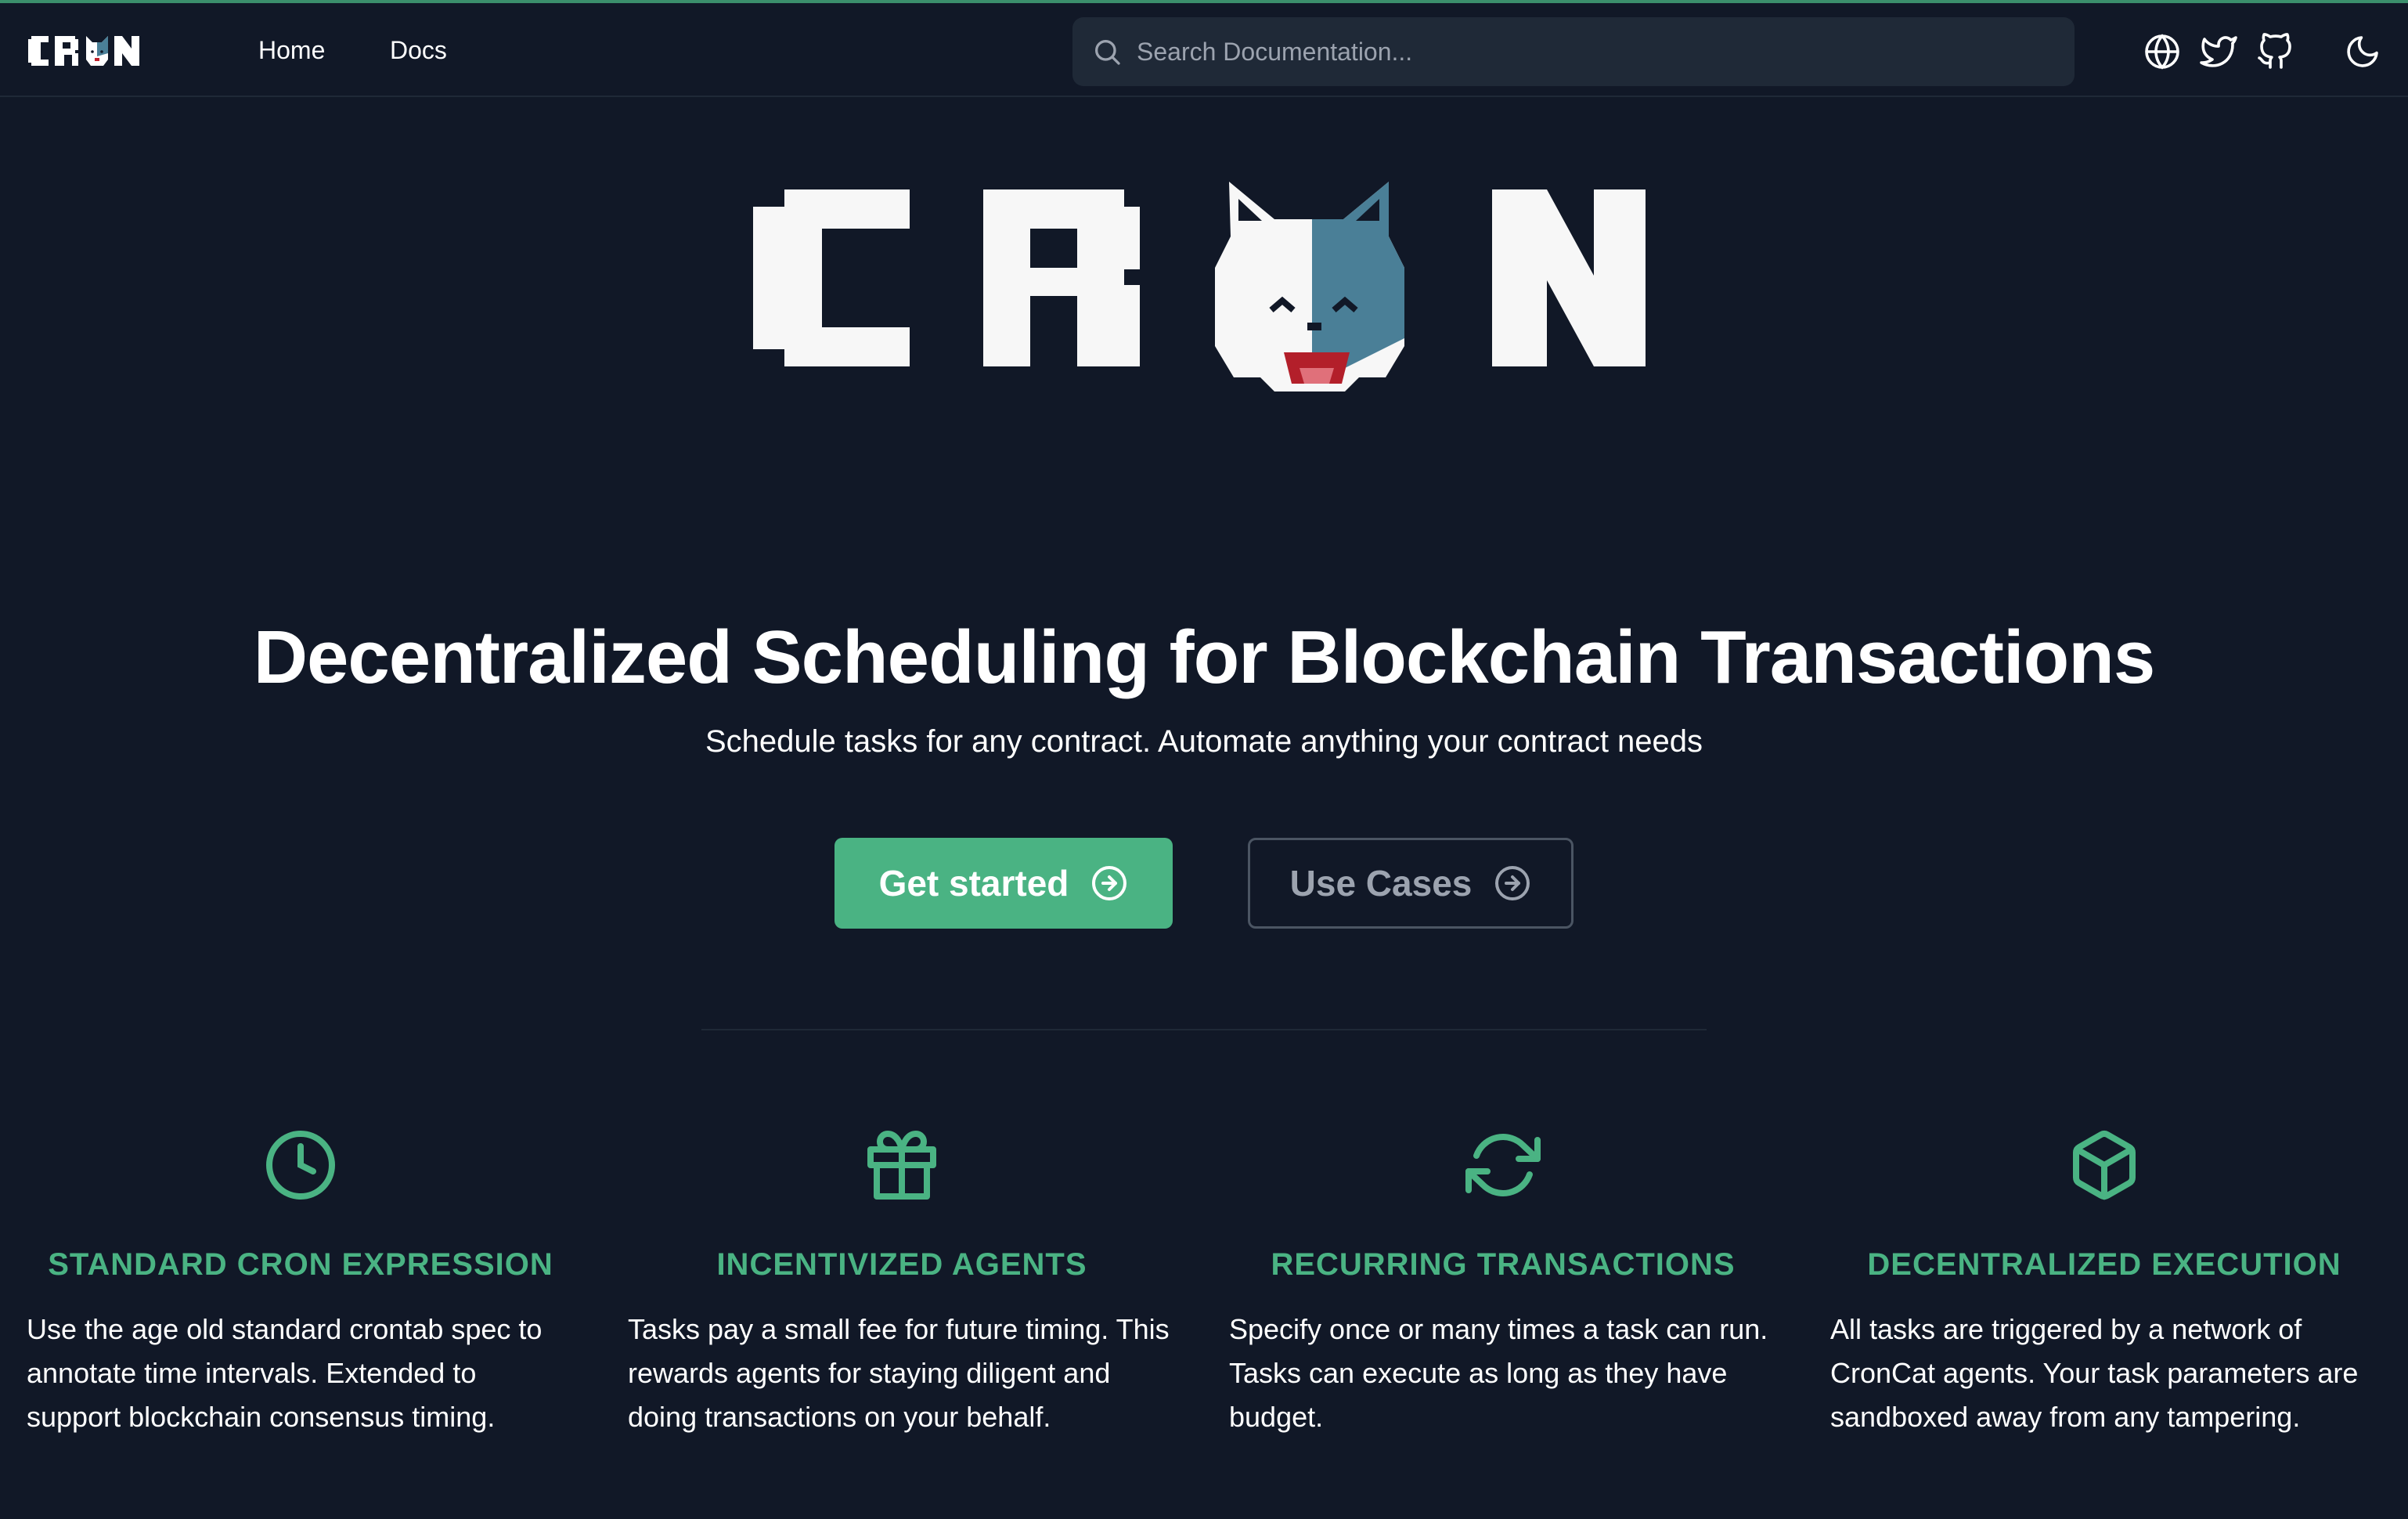 This screenshot has height=1519, width=2408. Describe the element at coordinates (91, 51) in the screenshot. I see `brand-logo` at that location.